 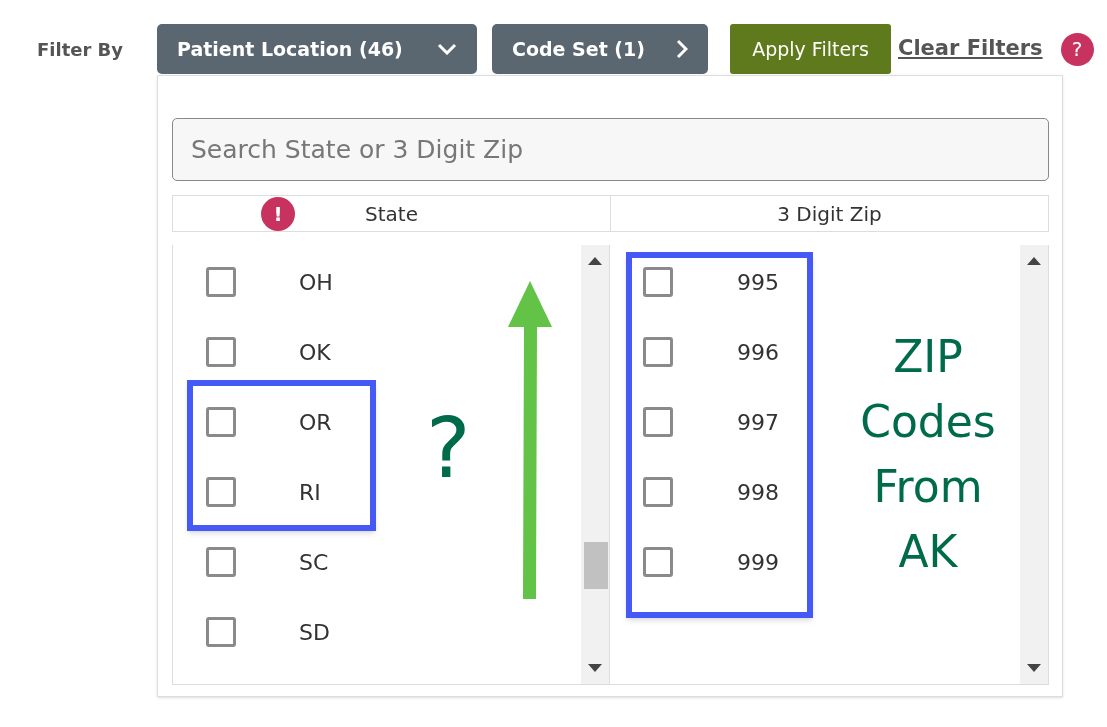 I want to click on column-title: State, so click(x=391, y=214).